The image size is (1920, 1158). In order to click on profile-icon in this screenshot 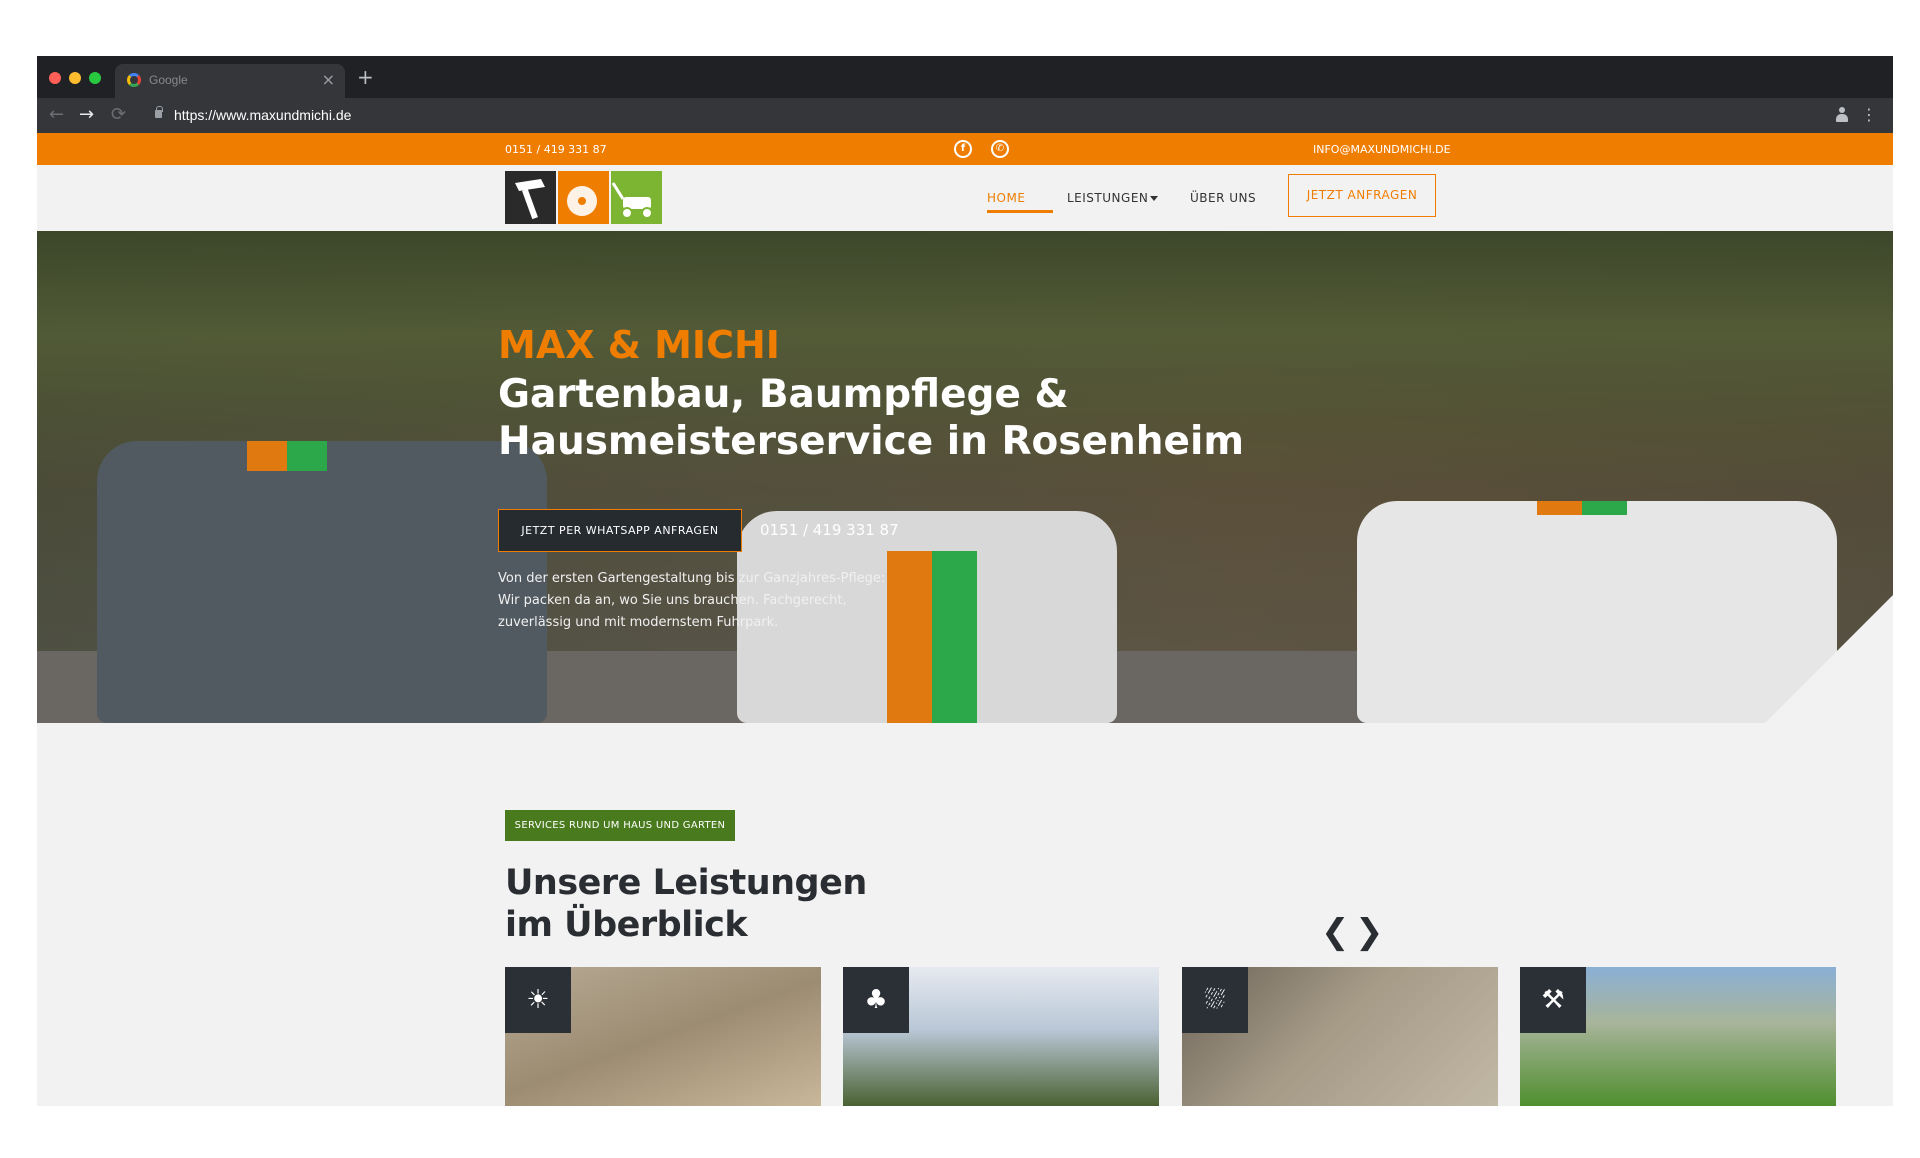, I will do `click(1842, 115)`.